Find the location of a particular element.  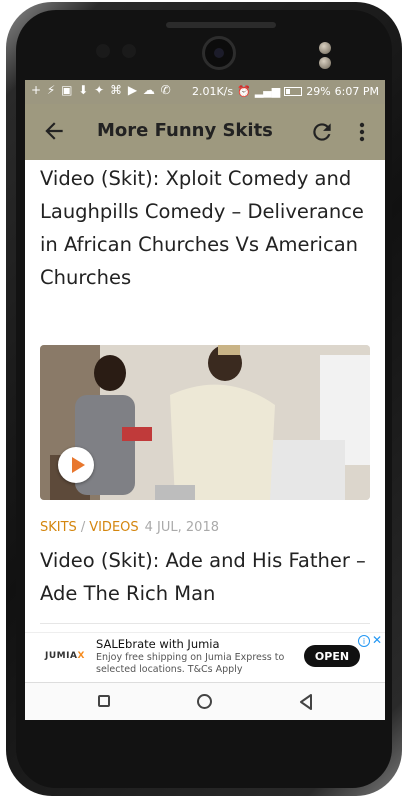

nav-back-icon is located at coordinates (306, 702).